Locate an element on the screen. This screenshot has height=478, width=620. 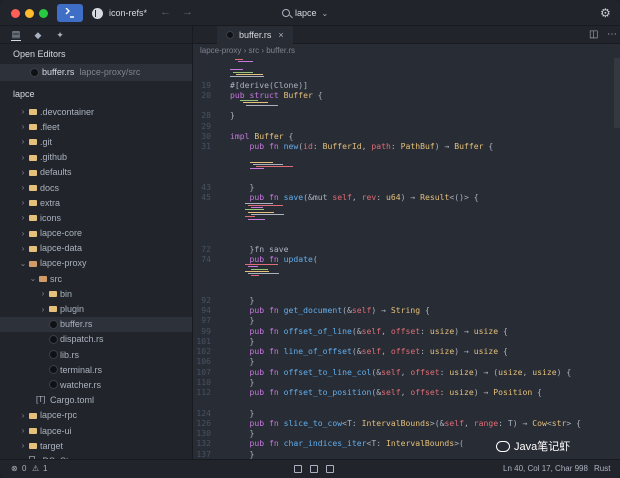
open-editors-header: Open Editors is located at coordinates (96, 54).